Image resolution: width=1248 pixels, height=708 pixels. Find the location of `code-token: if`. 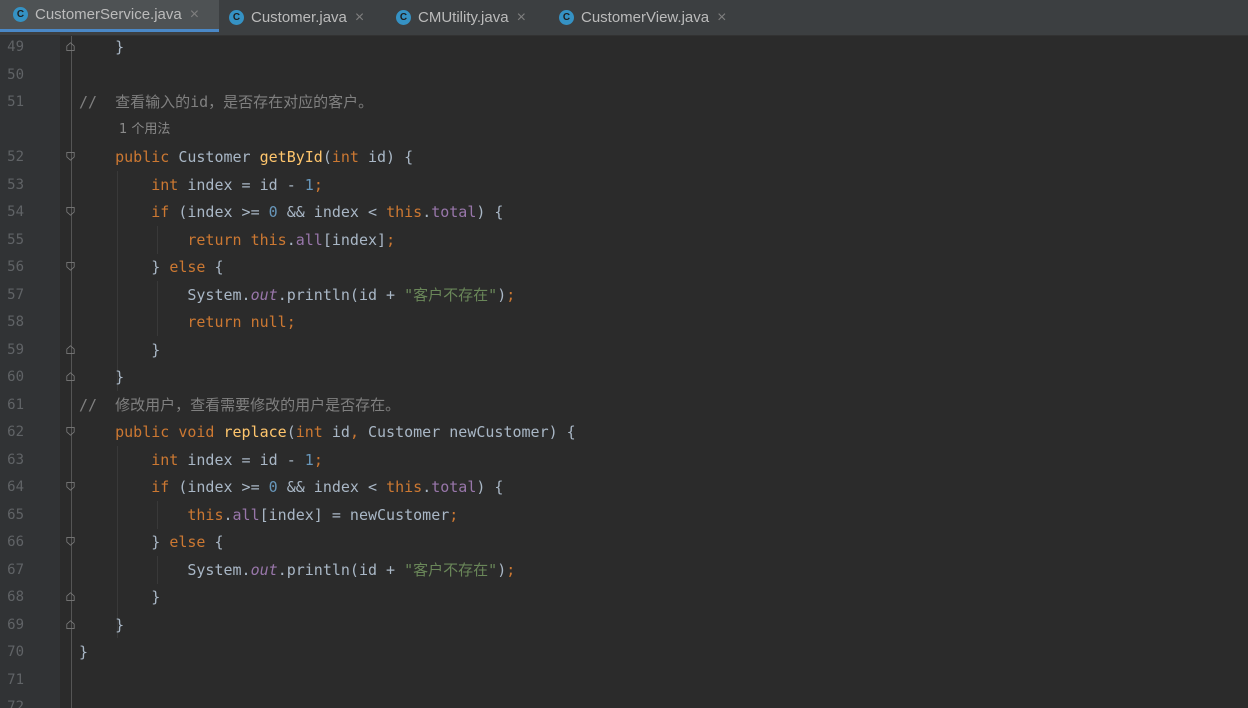

code-token: if is located at coordinates (160, 487).